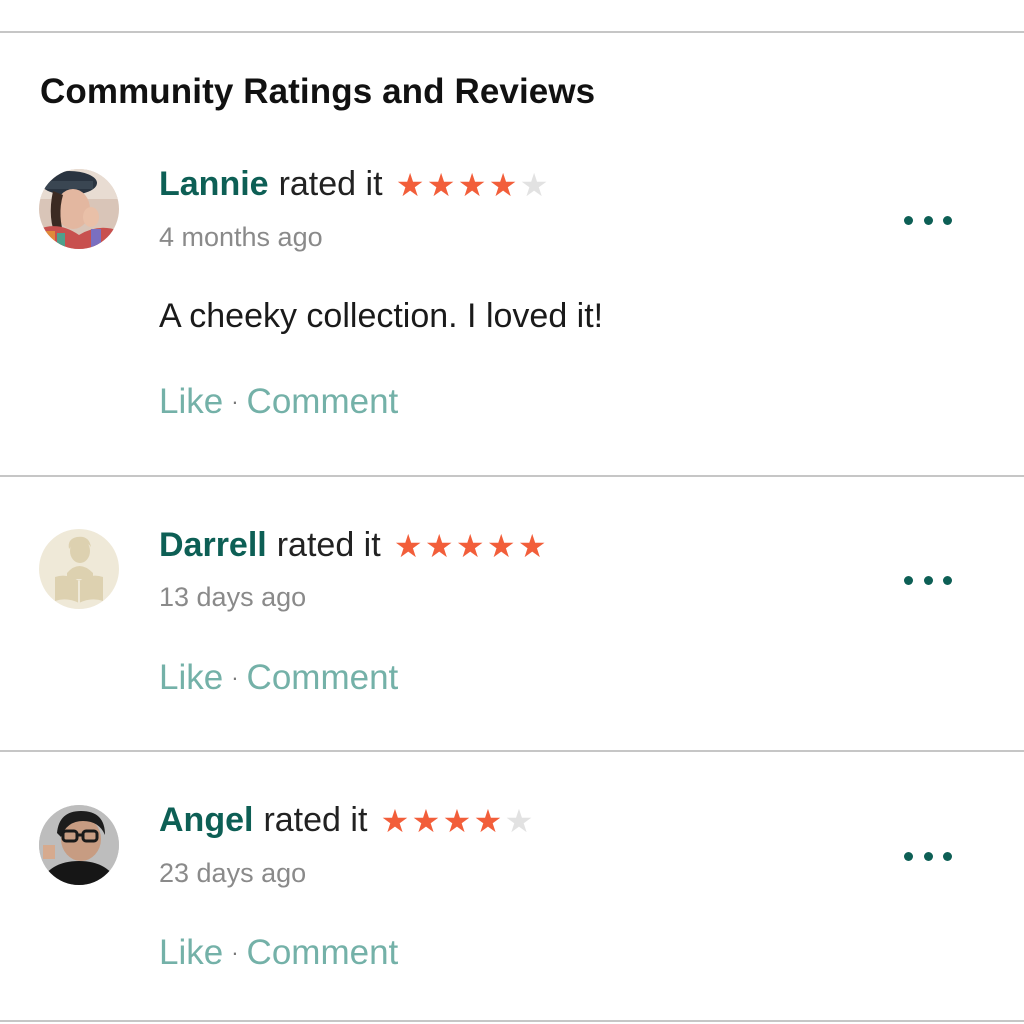 The width and height of the screenshot is (1024, 1024). I want to click on rating-line: Lannie rated it ★ ★ ★ ★ ★, so click(354, 184).